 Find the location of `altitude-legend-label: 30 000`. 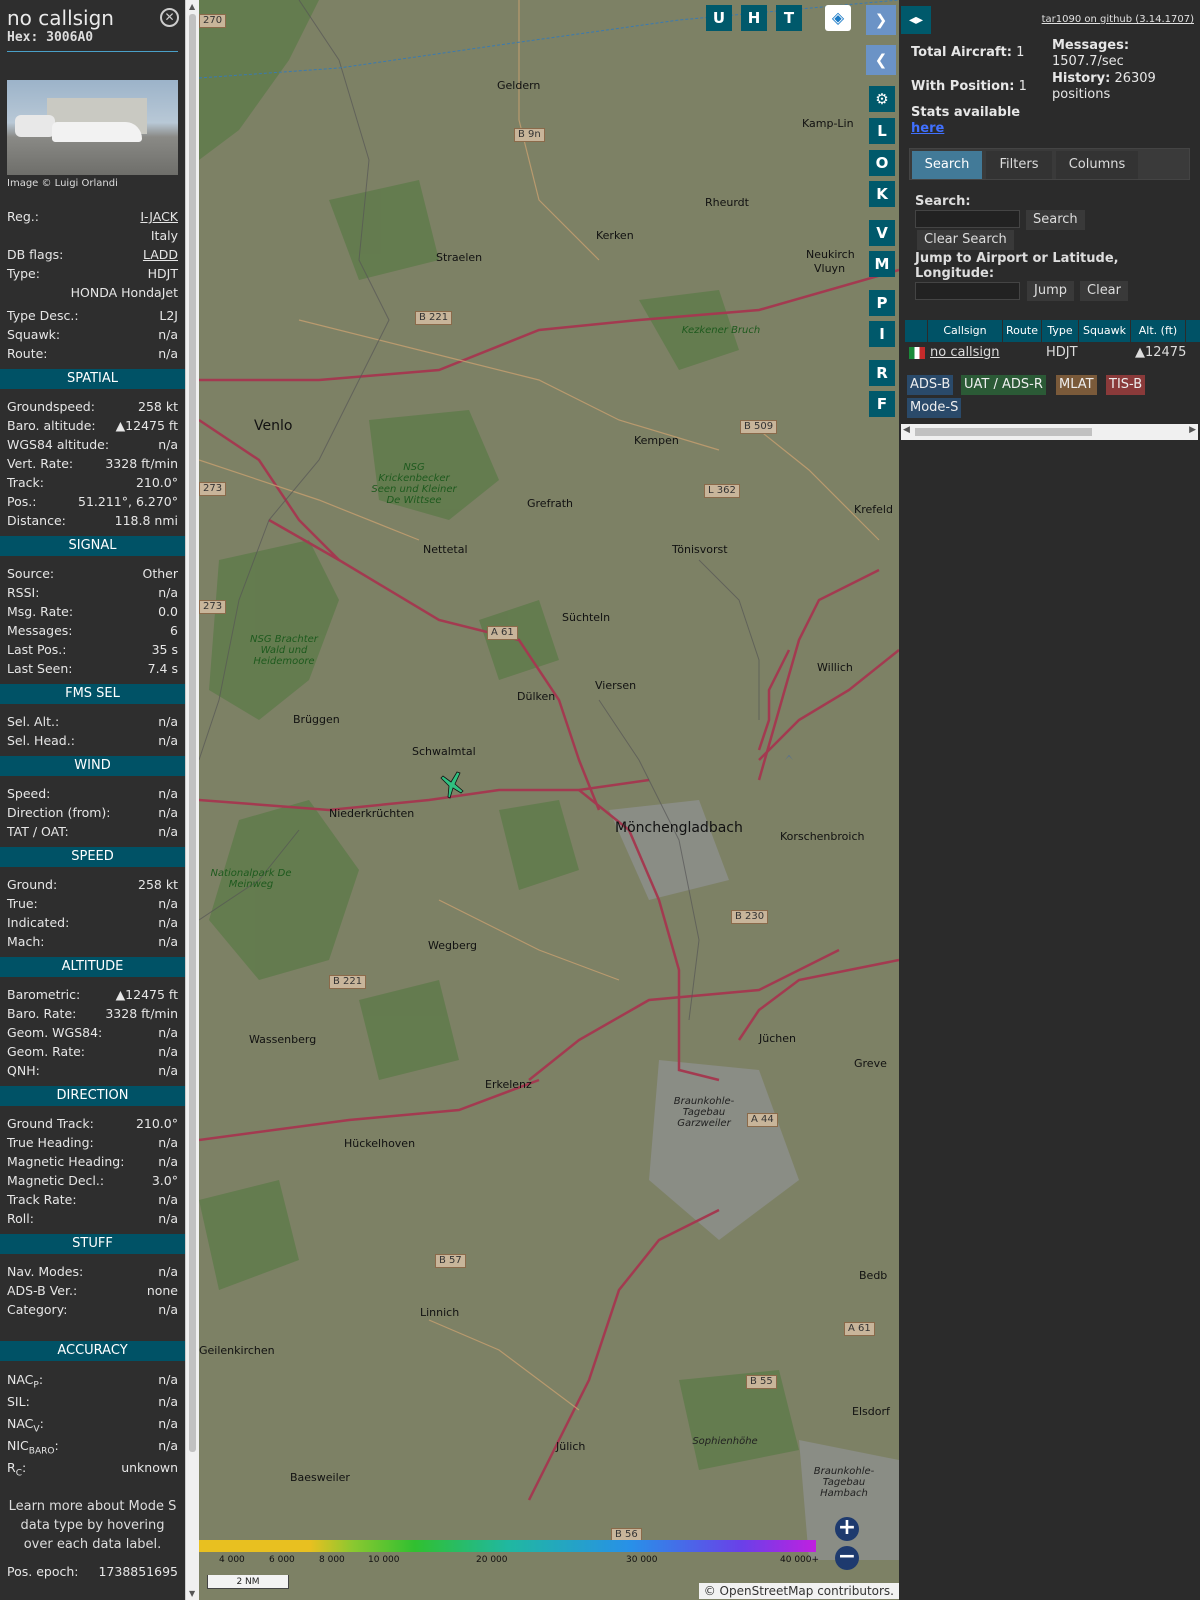

altitude-legend-label: 30 000 is located at coordinates (642, 1560).